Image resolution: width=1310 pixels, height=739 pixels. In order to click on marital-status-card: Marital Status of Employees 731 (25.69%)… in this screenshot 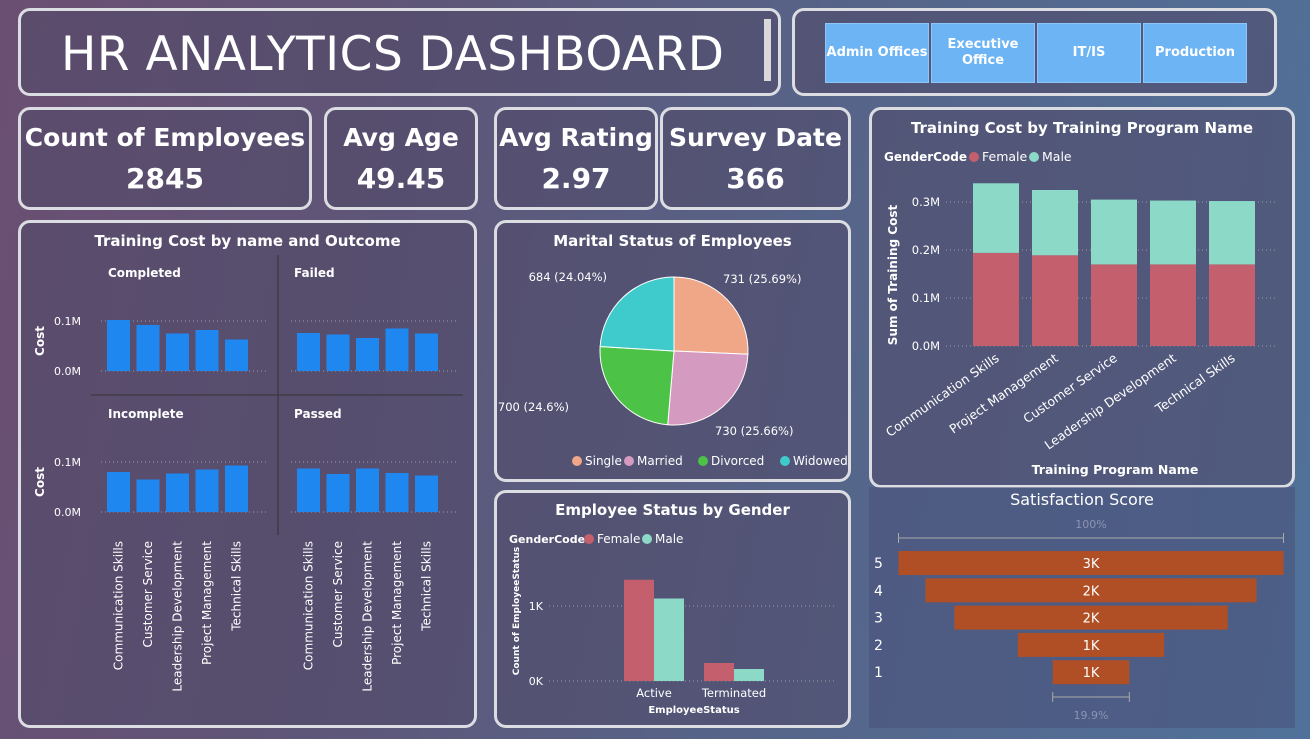, I will do `click(672, 351)`.